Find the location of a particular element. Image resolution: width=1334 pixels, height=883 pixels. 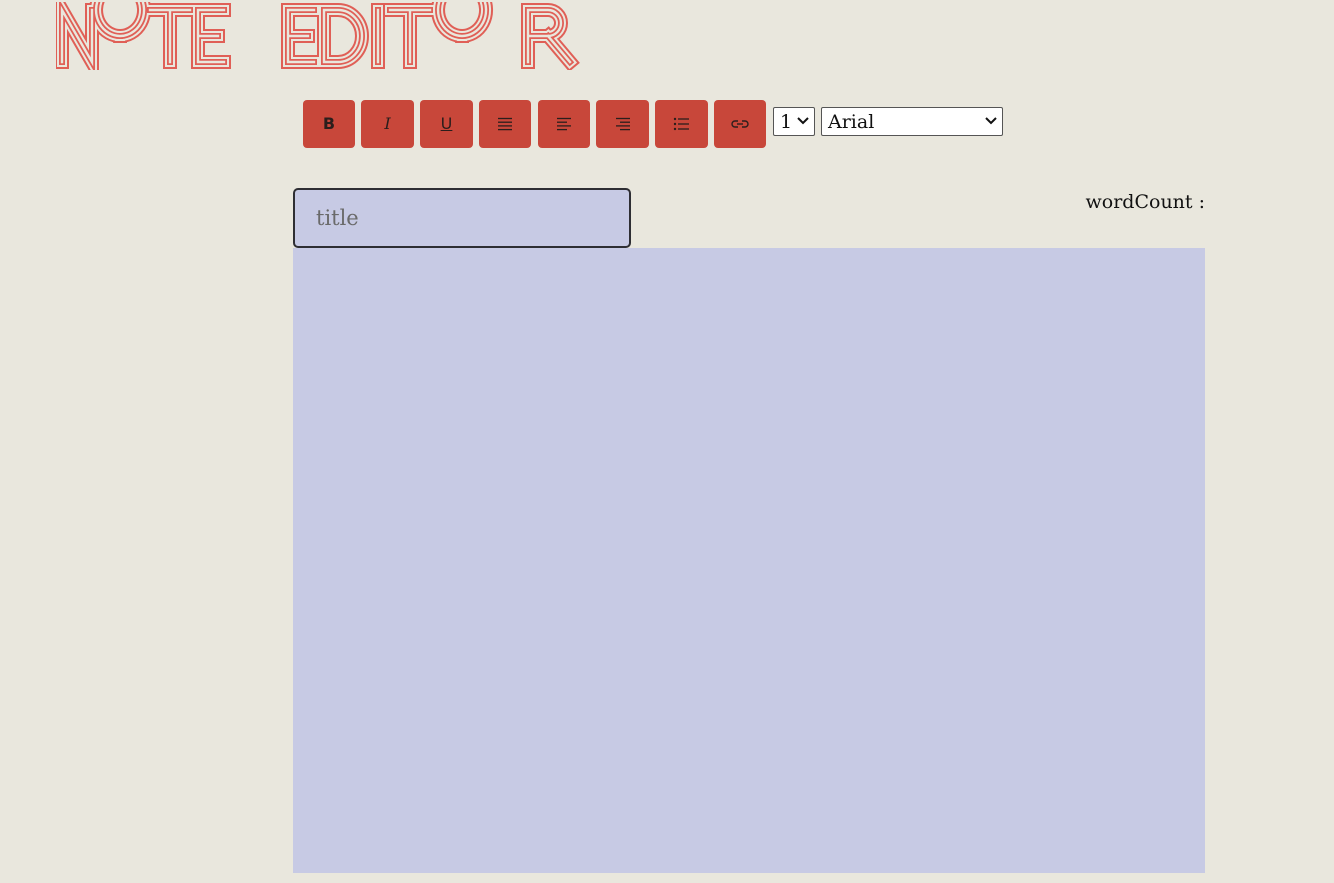

italic-icon: I is located at coordinates (387, 123).